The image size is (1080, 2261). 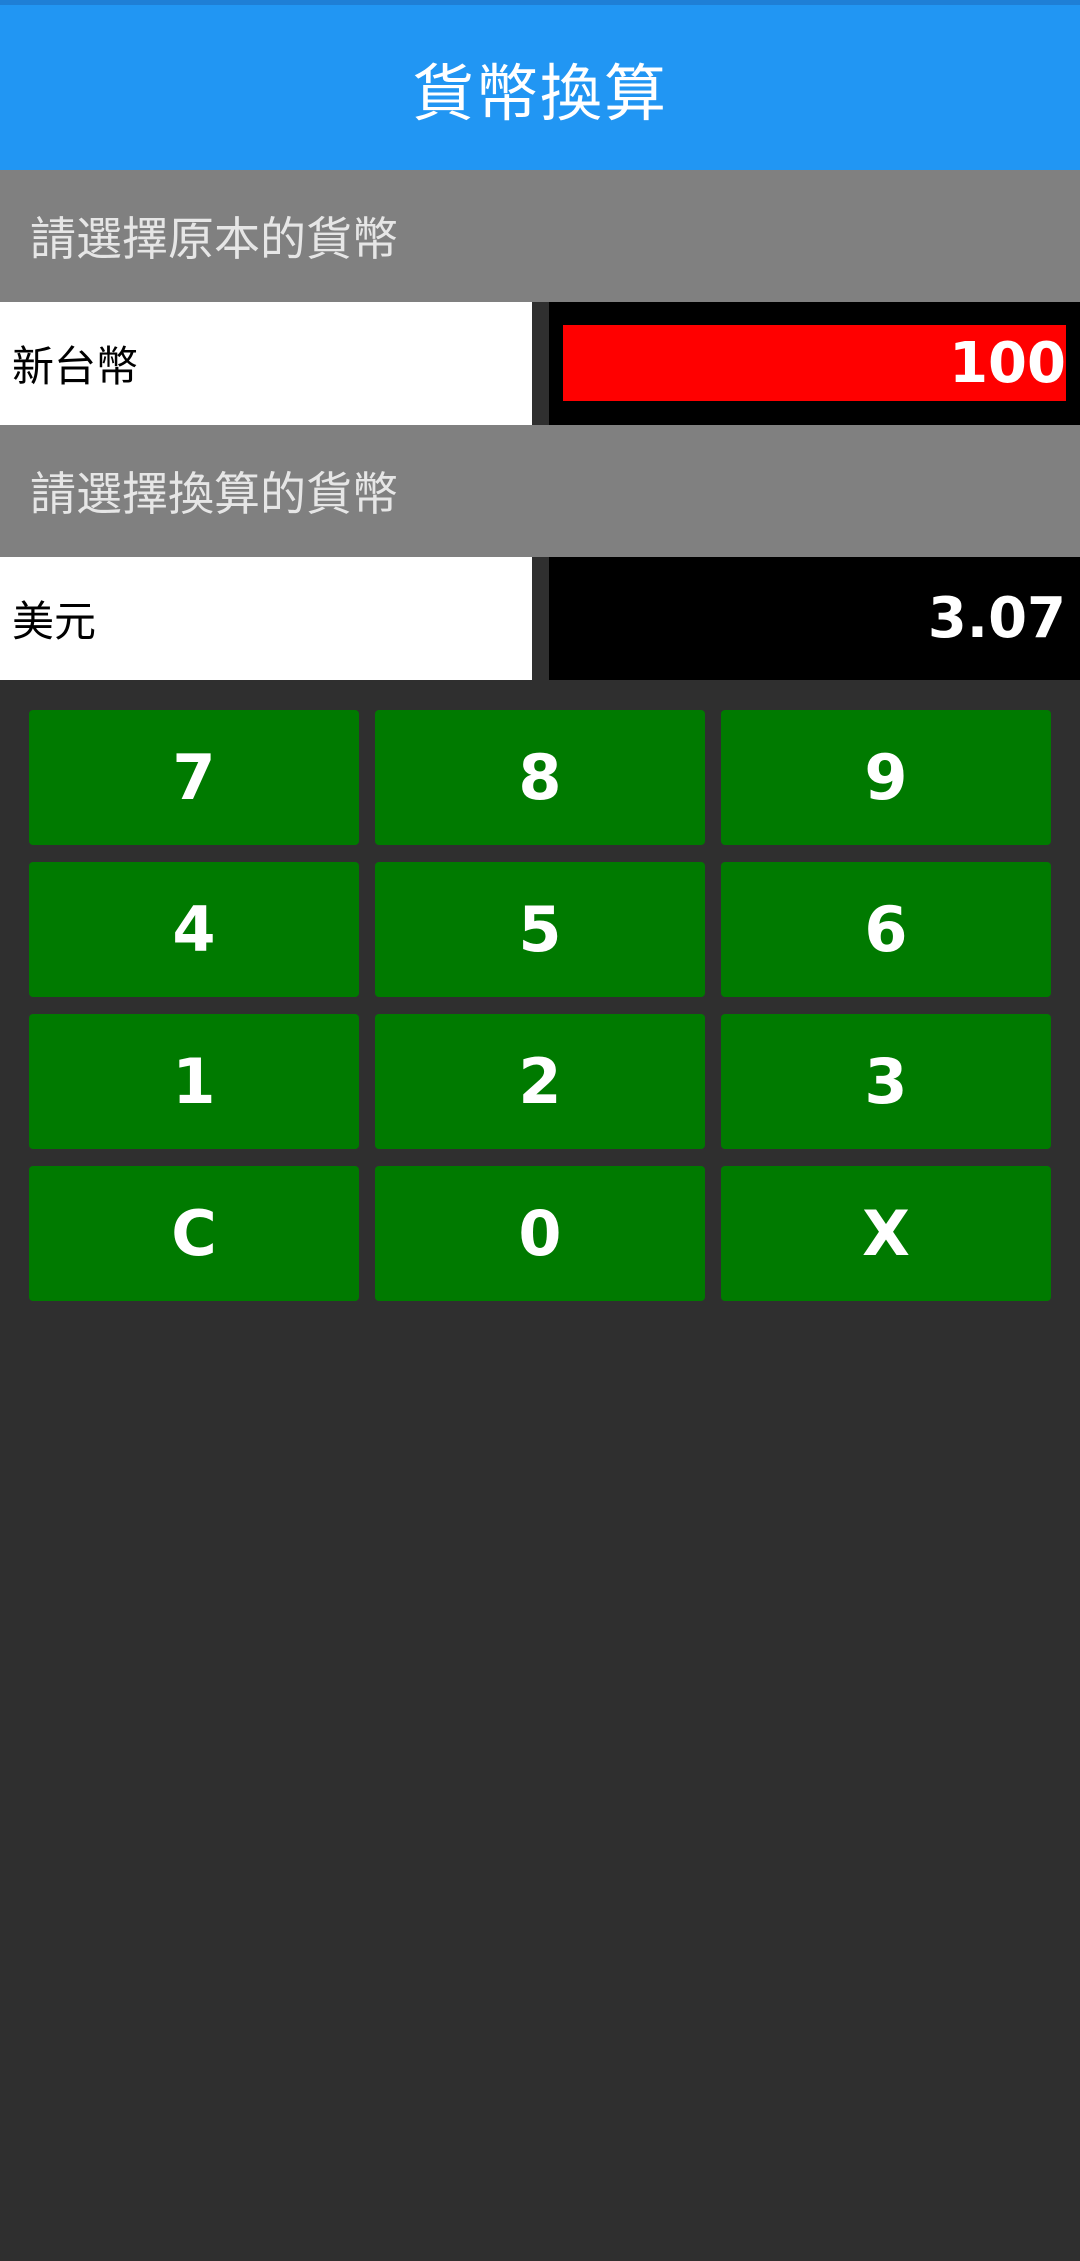 I want to click on key-2-button: 2, so click(x=540, y=1081).